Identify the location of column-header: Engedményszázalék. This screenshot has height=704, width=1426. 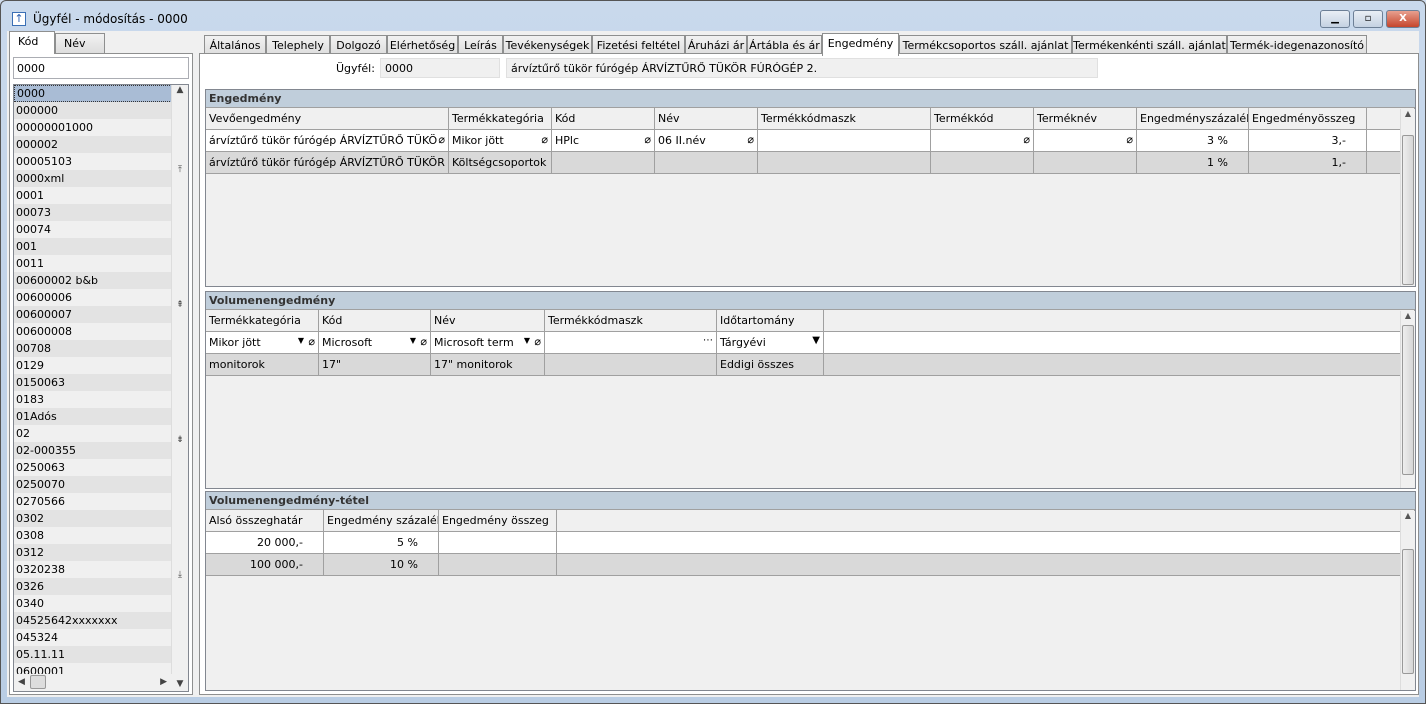
(1193, 118).